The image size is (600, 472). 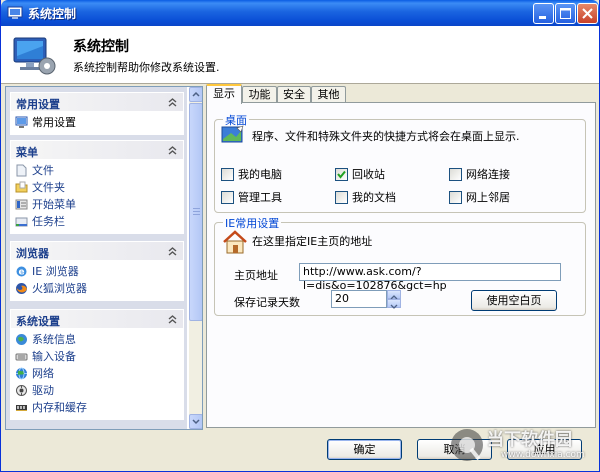 I want to click on app-icon, so click(x=15, y=12).